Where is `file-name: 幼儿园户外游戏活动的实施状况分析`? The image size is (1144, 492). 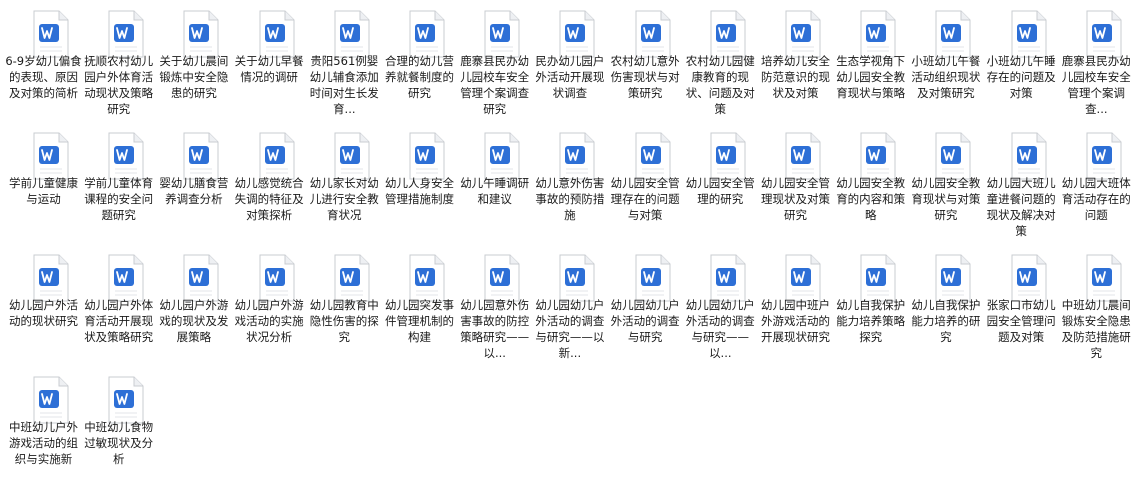 file-name: 幼儿园户外游戏活动的实施状况分析 is located at coordinates (269, 321).